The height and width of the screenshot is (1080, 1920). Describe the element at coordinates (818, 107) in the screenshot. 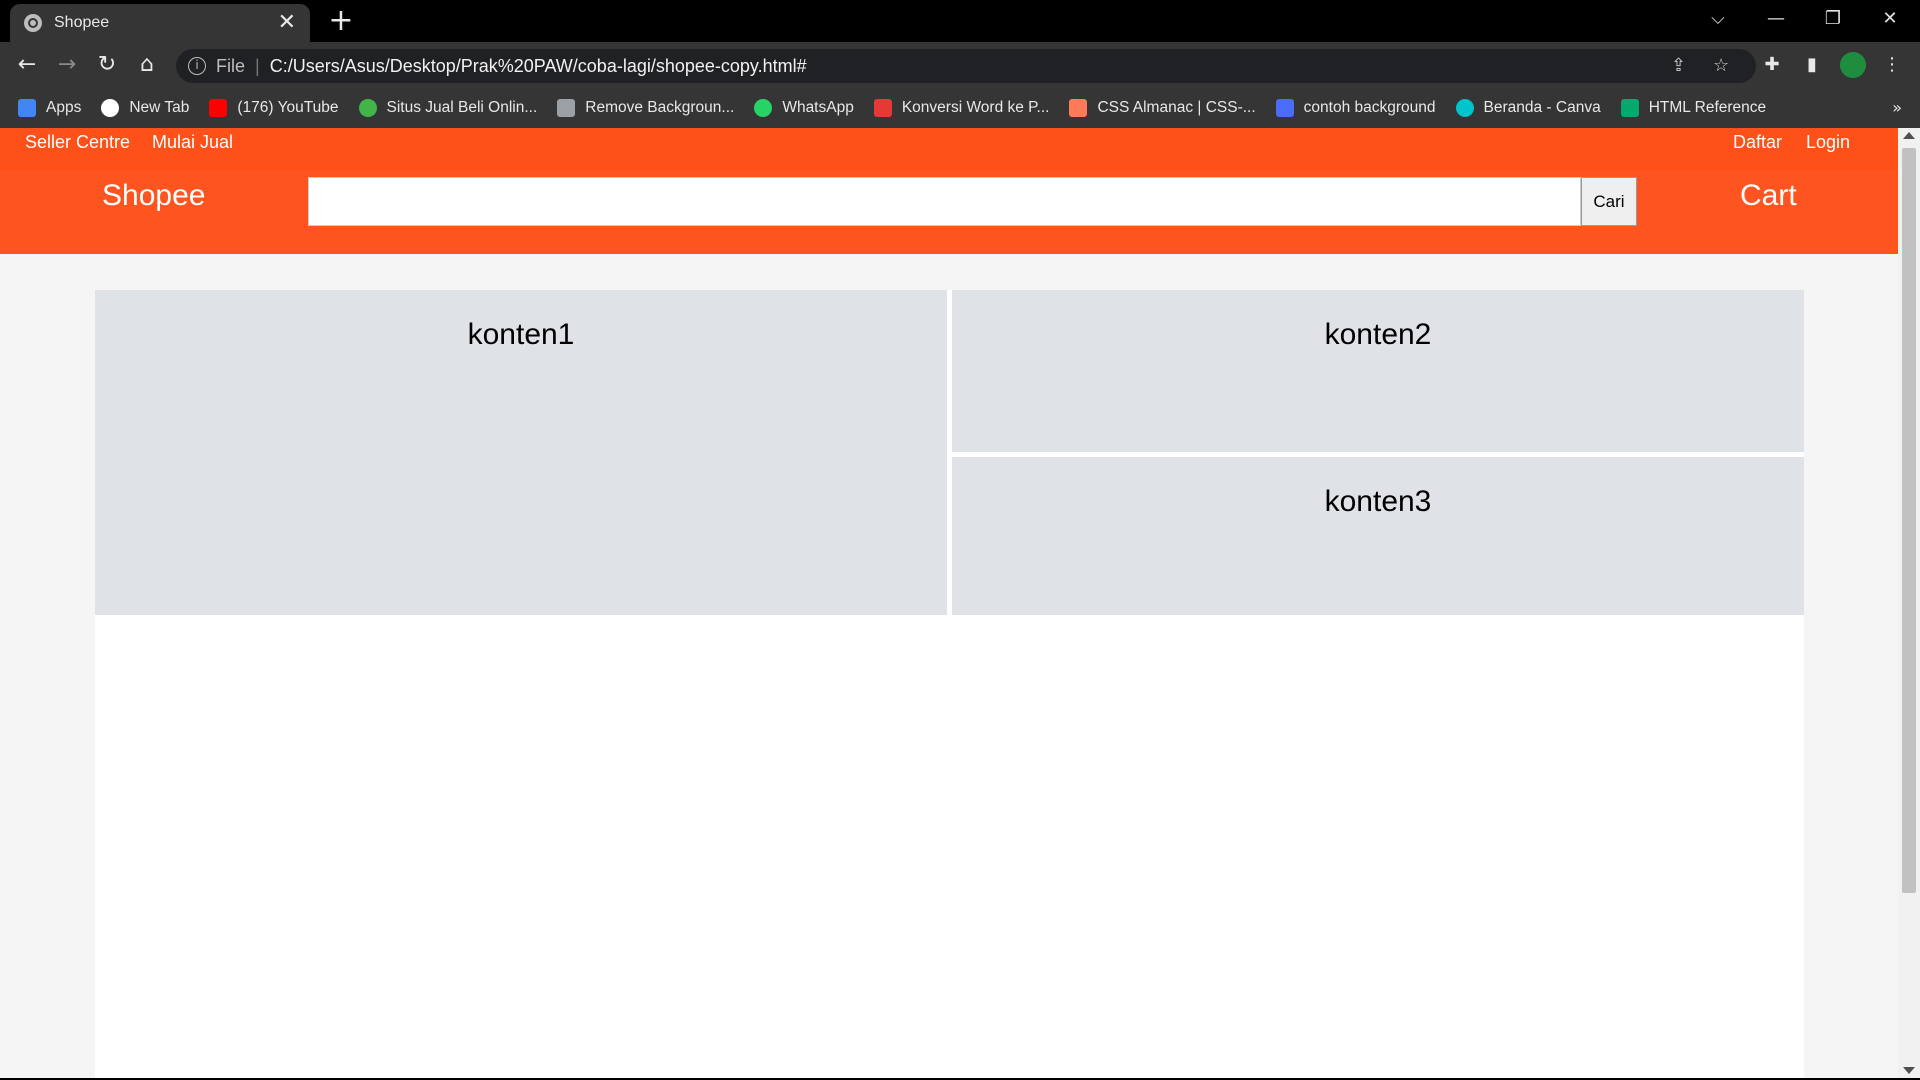

I see `bookmark-label: WhatsApp` at that location.